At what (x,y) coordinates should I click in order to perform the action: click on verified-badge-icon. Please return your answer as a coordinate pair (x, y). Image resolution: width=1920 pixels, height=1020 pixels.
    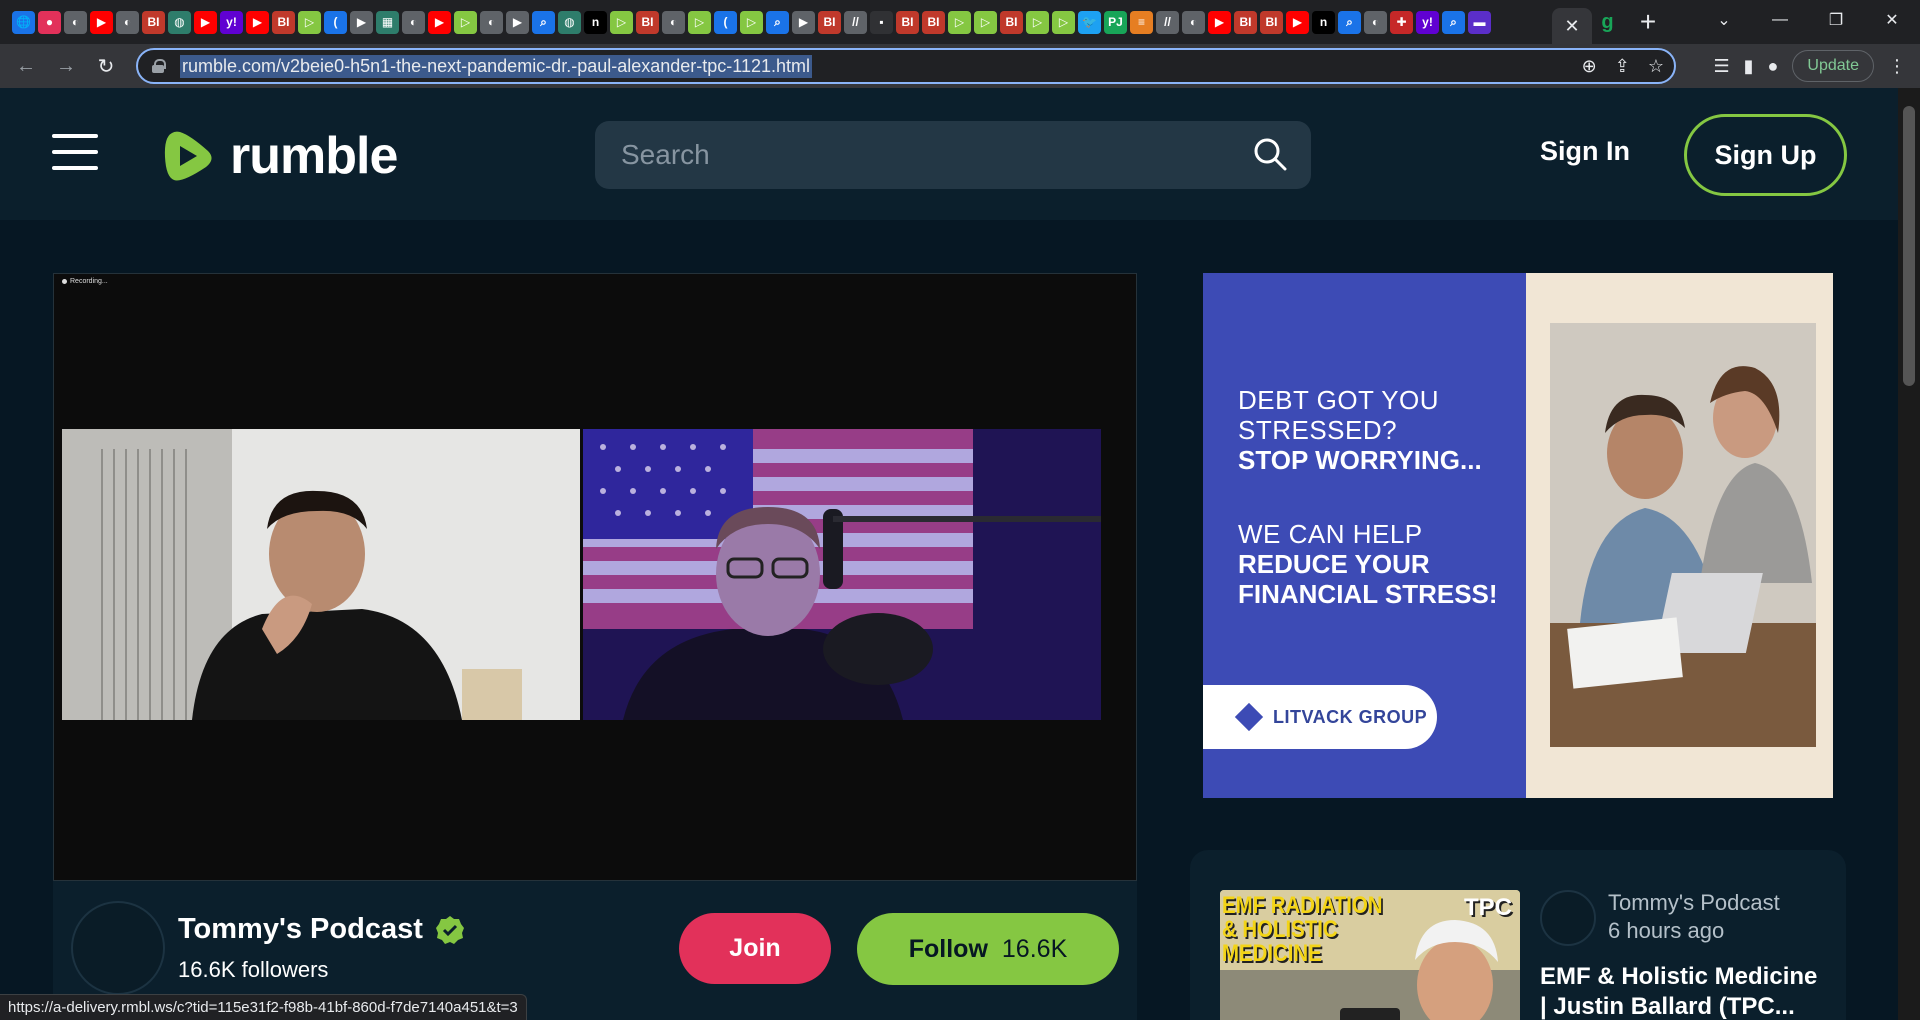
    Looking at the image, I should click on (450, 930).